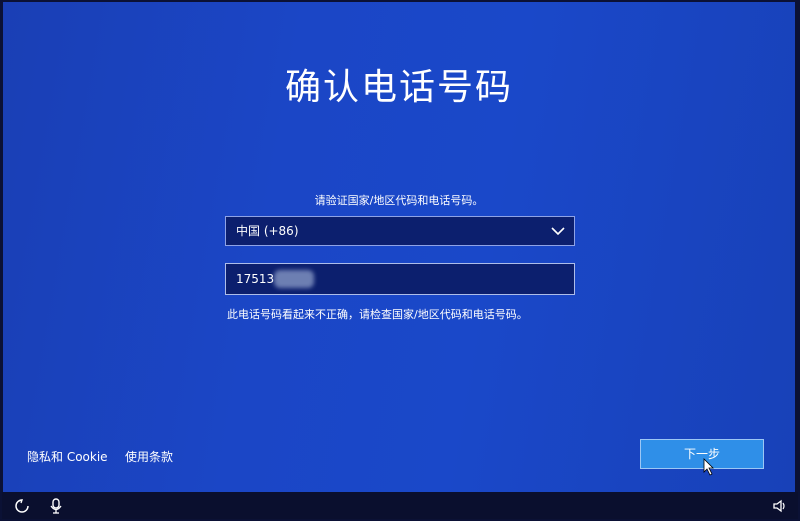 The image size is (800, 521). I want to click on phone-number-value: 17513, so click(255, 279).